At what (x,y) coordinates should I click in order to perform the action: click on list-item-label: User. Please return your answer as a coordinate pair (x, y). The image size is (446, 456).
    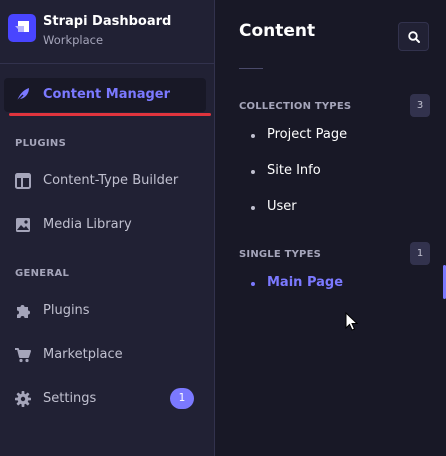
    Looking at the image, I should click on (282, 206).